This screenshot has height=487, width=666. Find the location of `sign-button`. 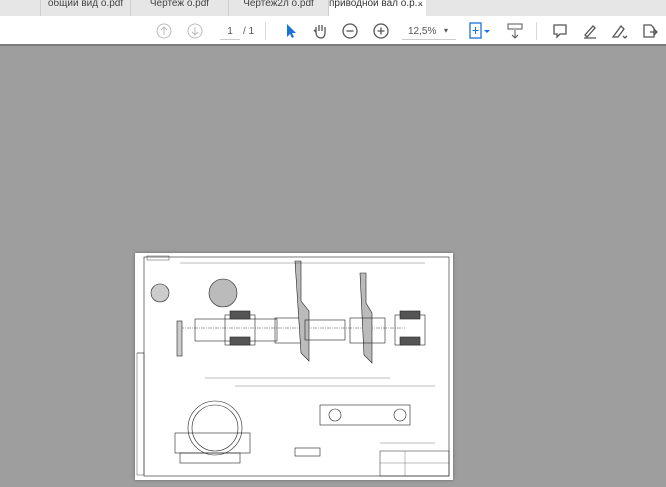

sign-button is located at coordinates (620, 31).